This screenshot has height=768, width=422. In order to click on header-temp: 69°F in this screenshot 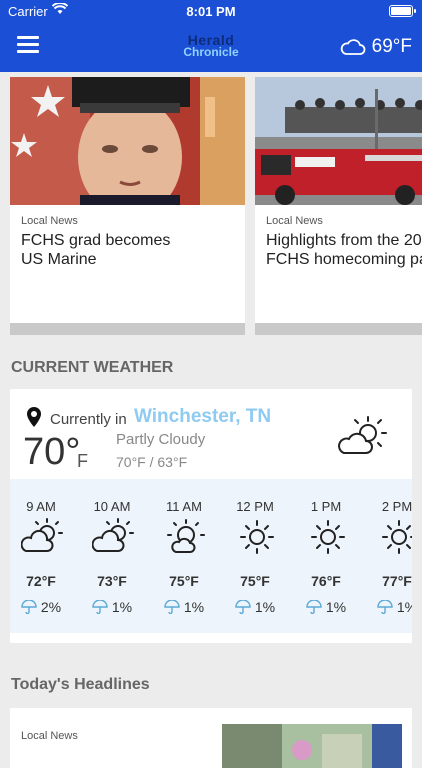, I will do `click(391, 46)`.